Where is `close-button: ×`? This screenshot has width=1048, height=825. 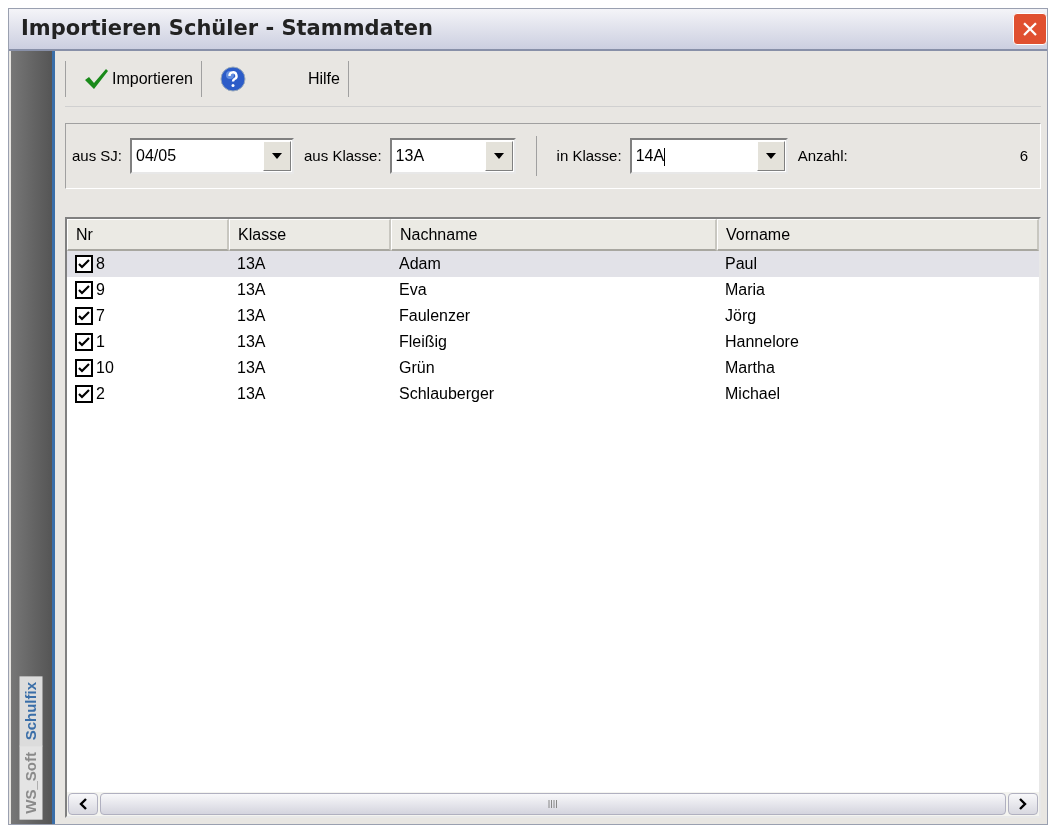
close-button: × is located at coordinates (1030, 29).